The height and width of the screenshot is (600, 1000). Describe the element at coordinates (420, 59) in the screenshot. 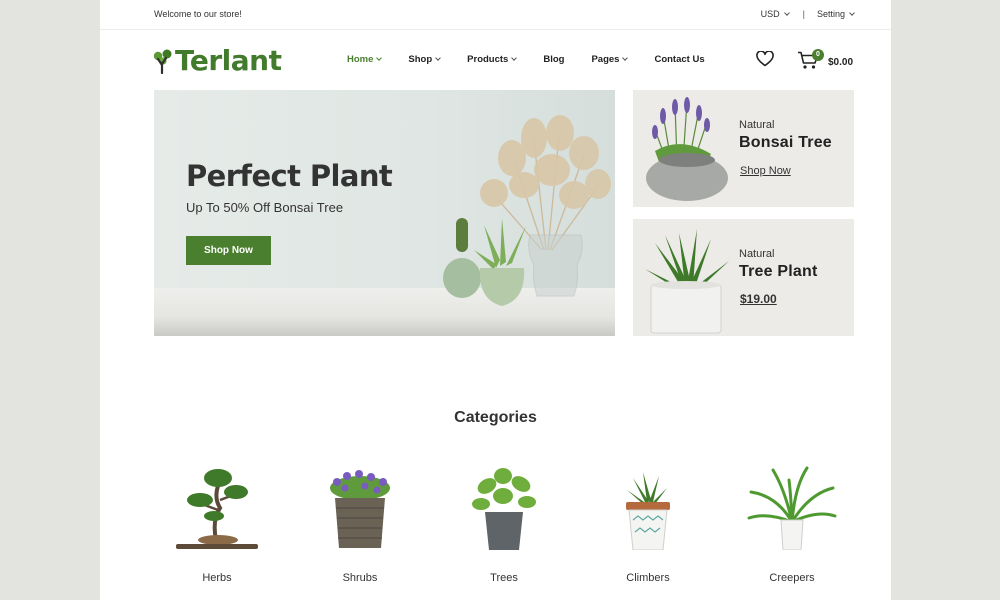

I see `nav-shop-label: Shop` at that location.